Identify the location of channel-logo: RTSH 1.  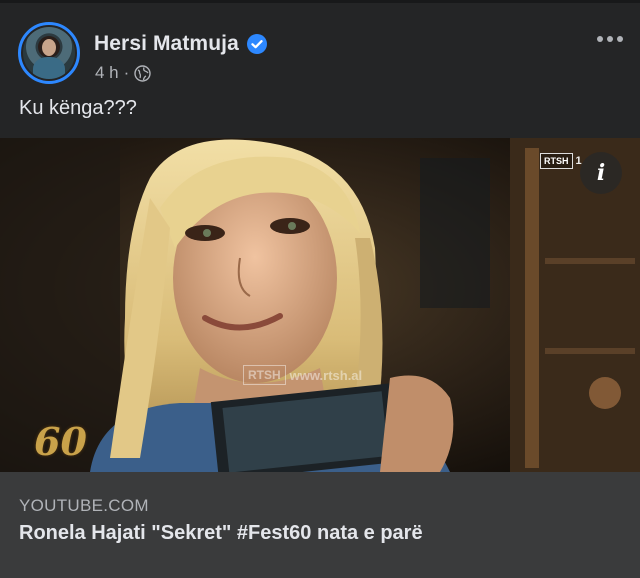
(561, 161).